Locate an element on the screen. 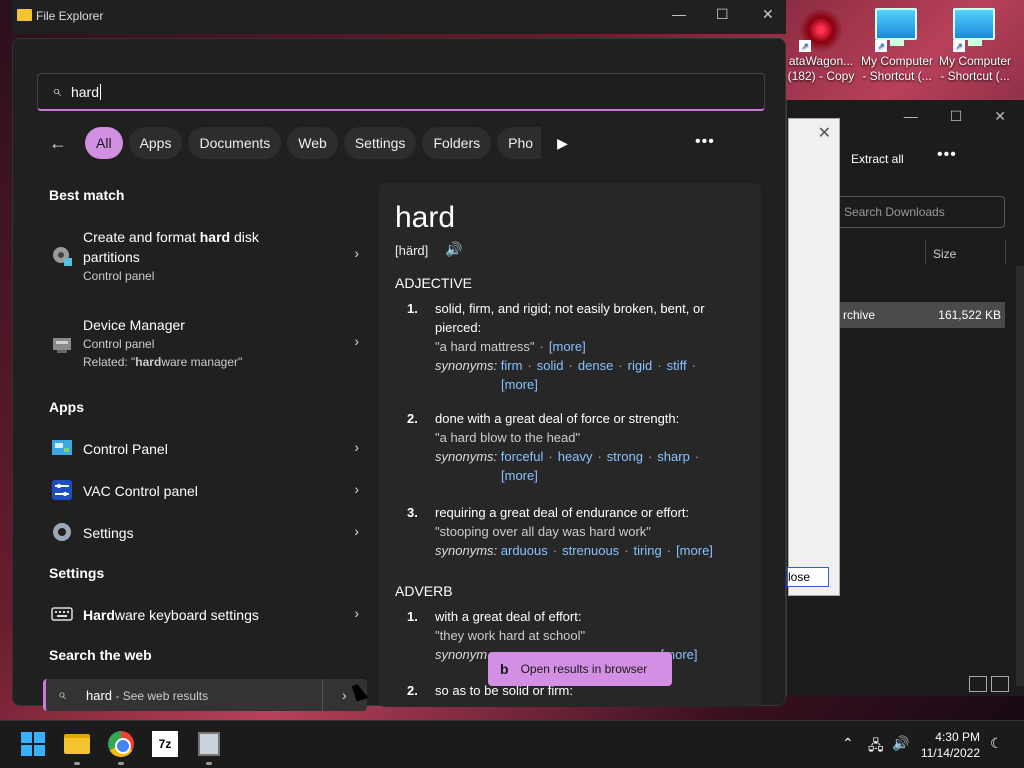 The image size is (1024, 768). app-settings: Settings › is located at coordinates (201, 533).